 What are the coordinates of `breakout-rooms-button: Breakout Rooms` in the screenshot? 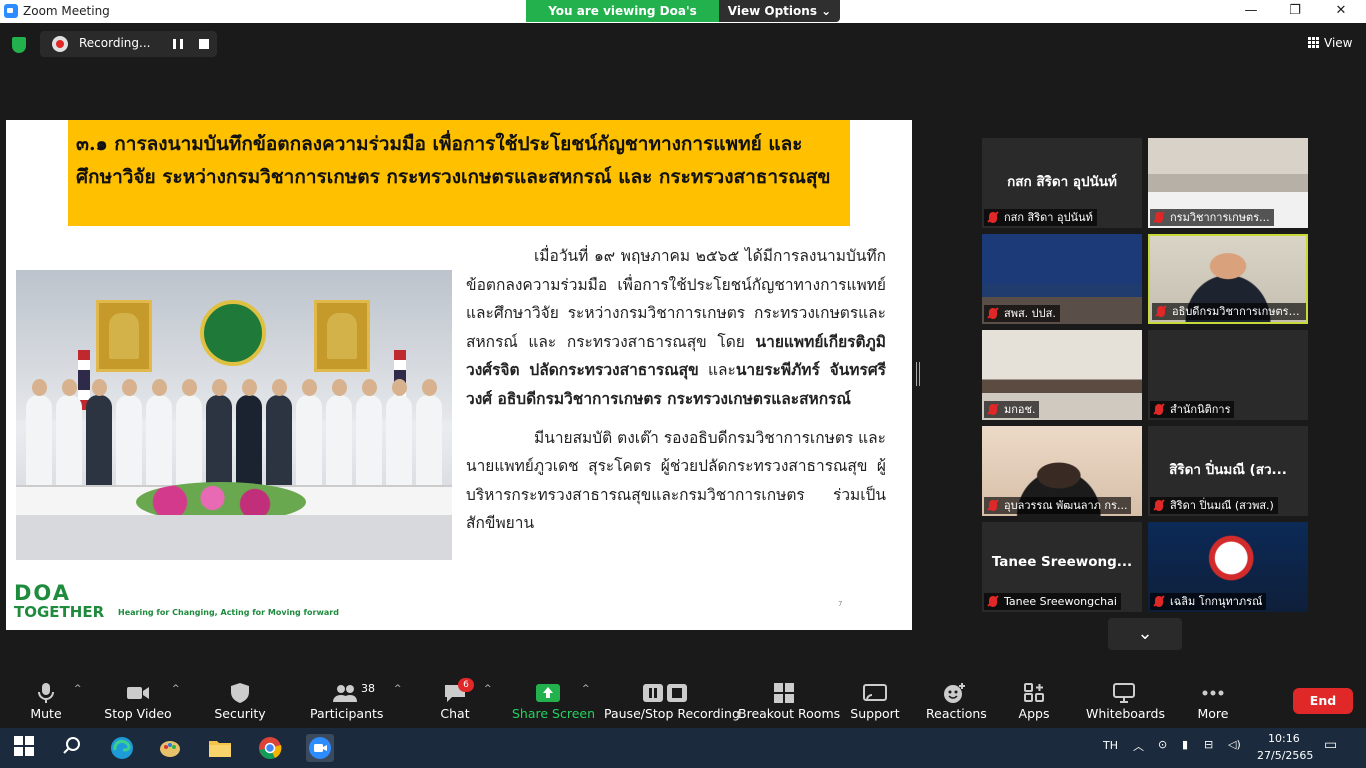 It's located at (789, 702).